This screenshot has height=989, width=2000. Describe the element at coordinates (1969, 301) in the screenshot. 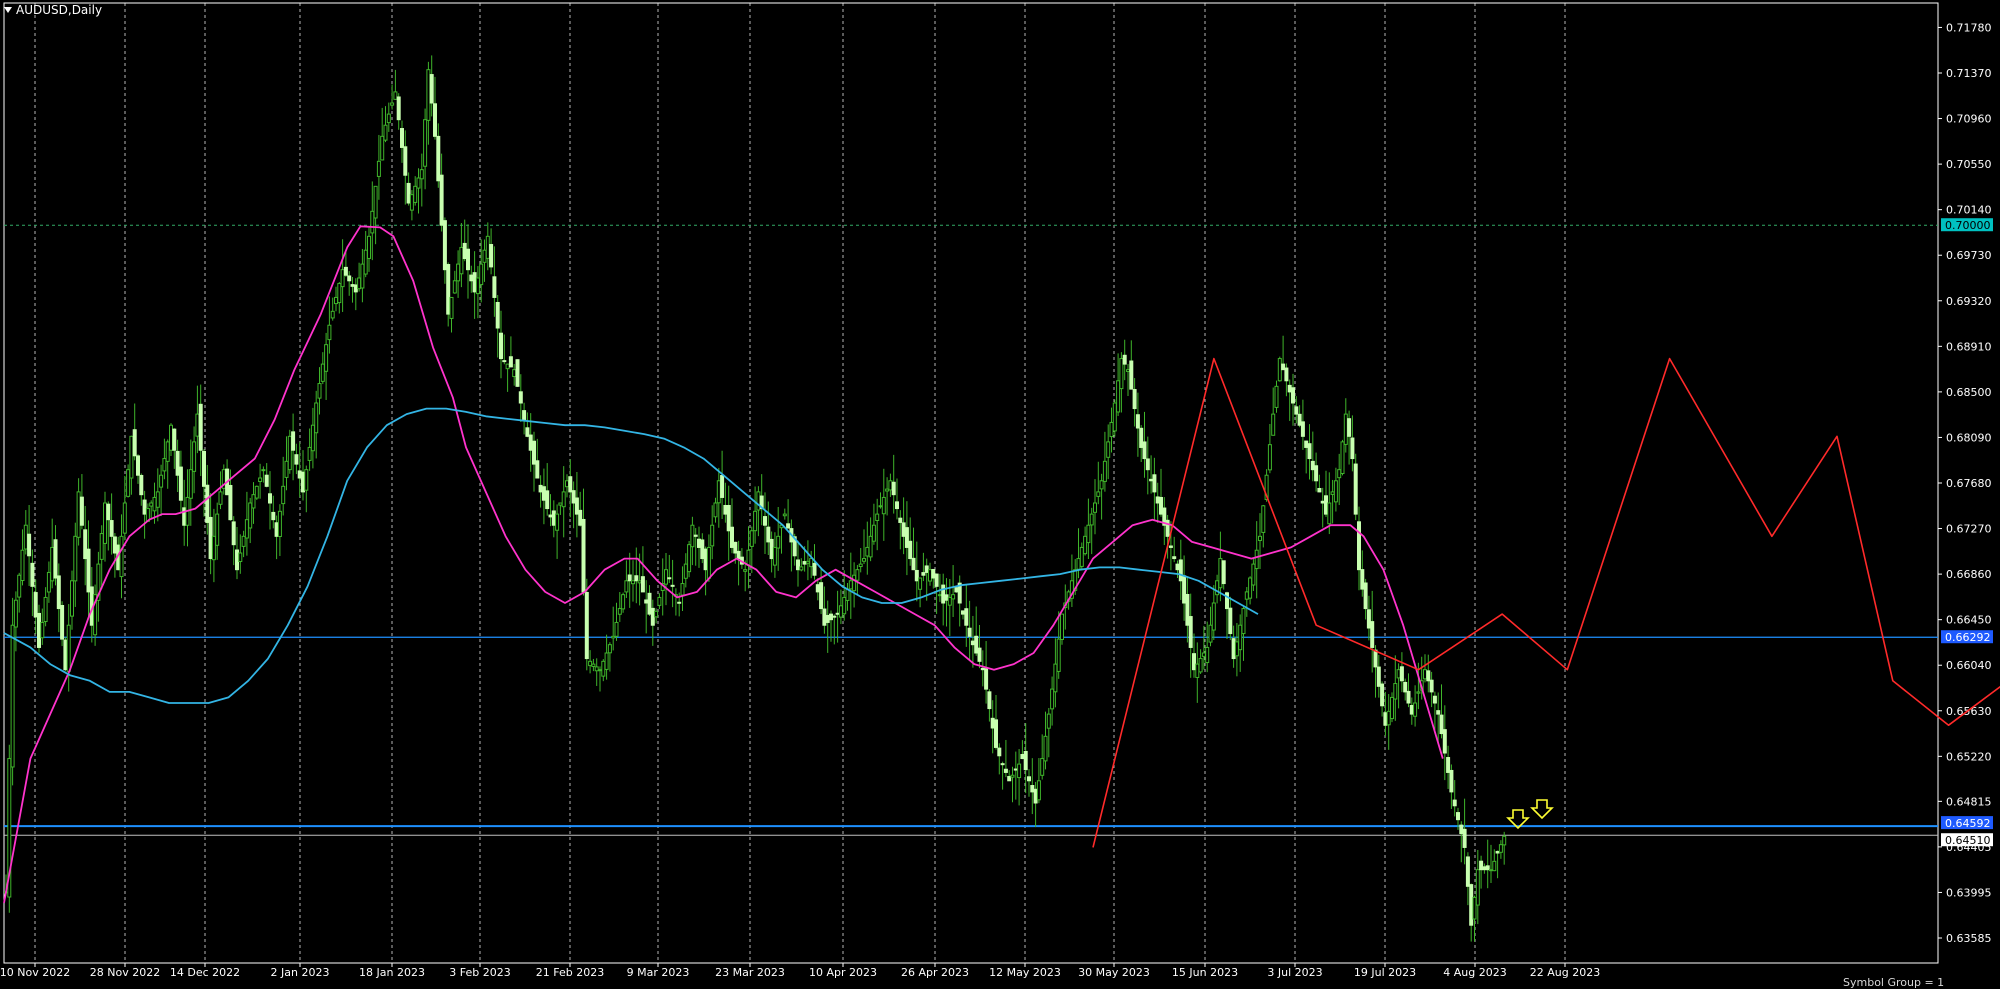

I see `y-tick-label: 0.69320` at that location.